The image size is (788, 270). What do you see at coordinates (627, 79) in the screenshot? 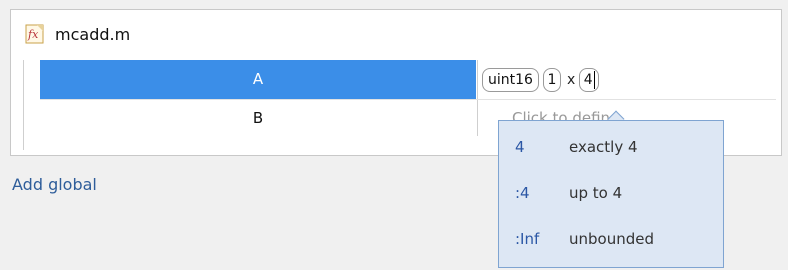
I see `type-editor-a: uint16 1 x 4` at bounding box center [627, 79].